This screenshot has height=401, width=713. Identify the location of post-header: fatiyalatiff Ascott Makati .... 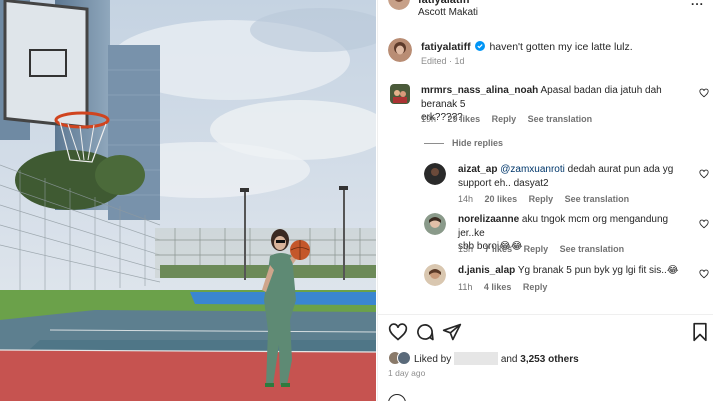
(545, 11).